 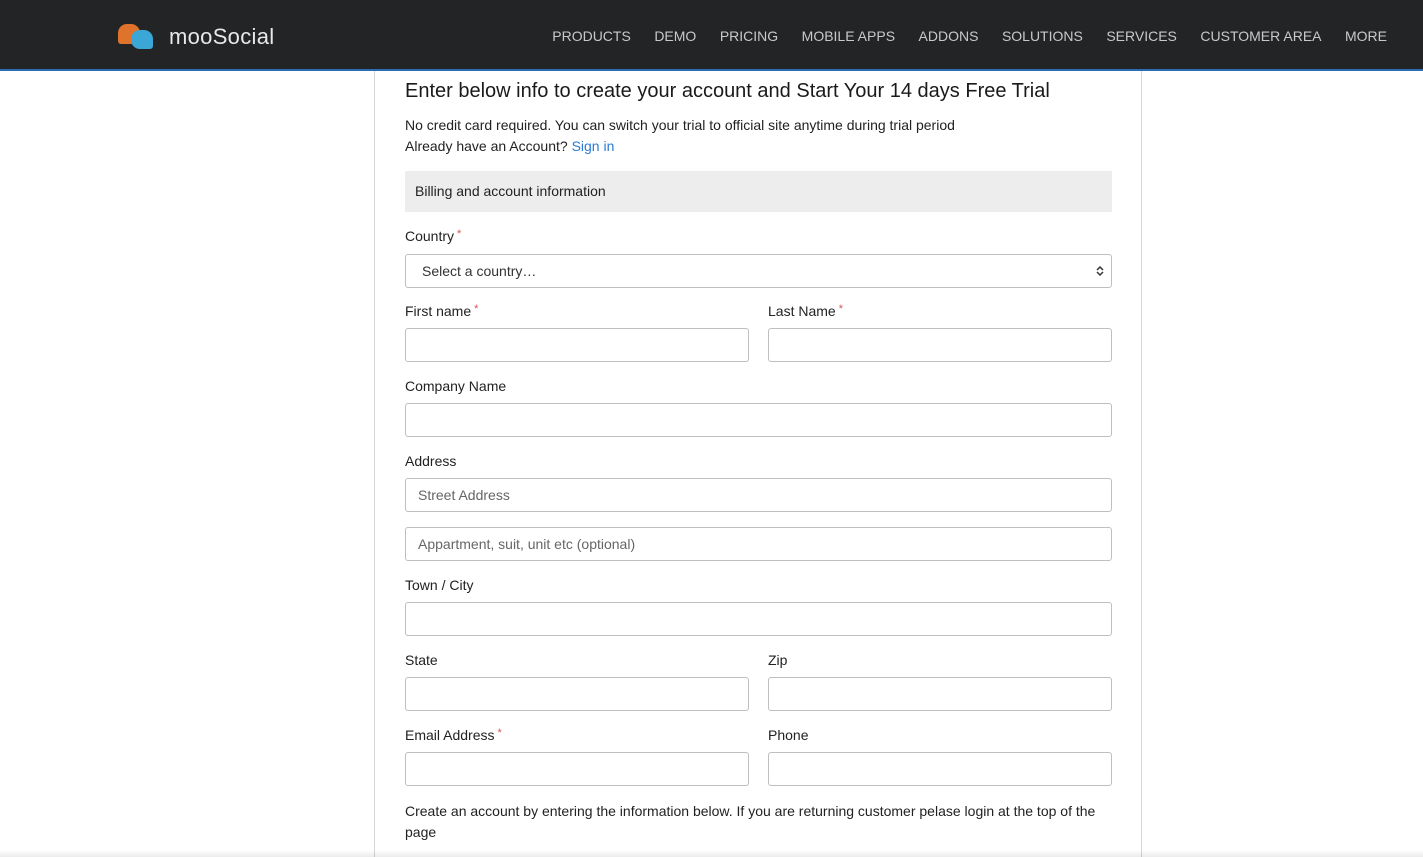 What do you see at coordinates (1141, 36) in the screenshot?
I see `nav-item-services: SERVICES` at bounding box center [1141, 36].